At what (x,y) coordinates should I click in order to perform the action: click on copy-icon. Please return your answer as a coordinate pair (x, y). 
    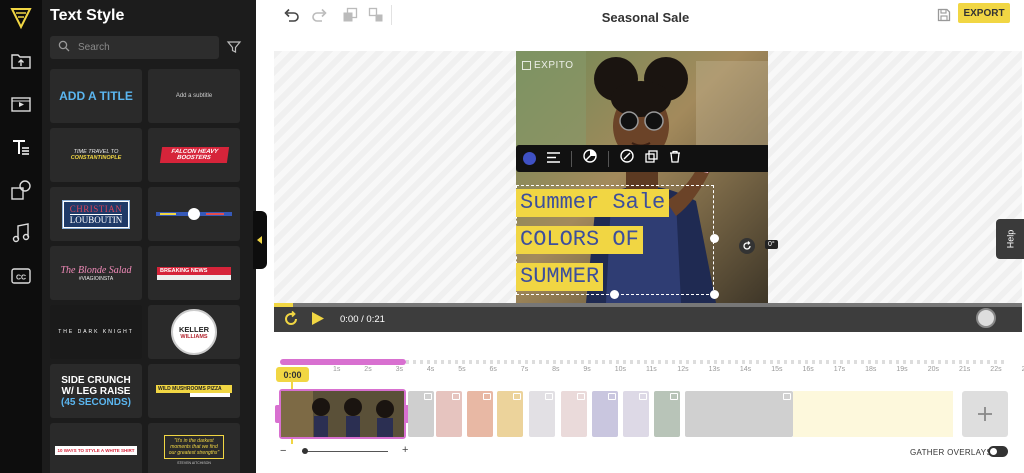
    Looking at the image, I should click on (651, 156).